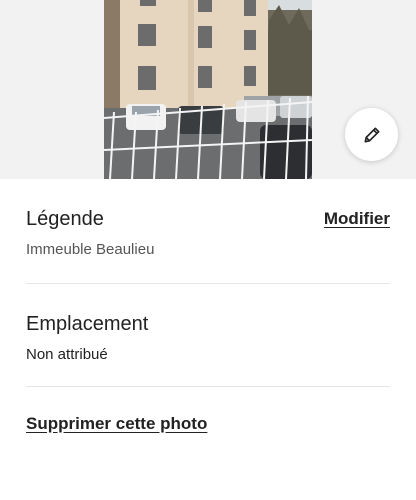 This screenshot has height=500, width=416. What do you see at coordinates (116, 423) in the screenshot?
I see `delete-photo-link: Supprimer cette photo` at bounding box center [116, 423].